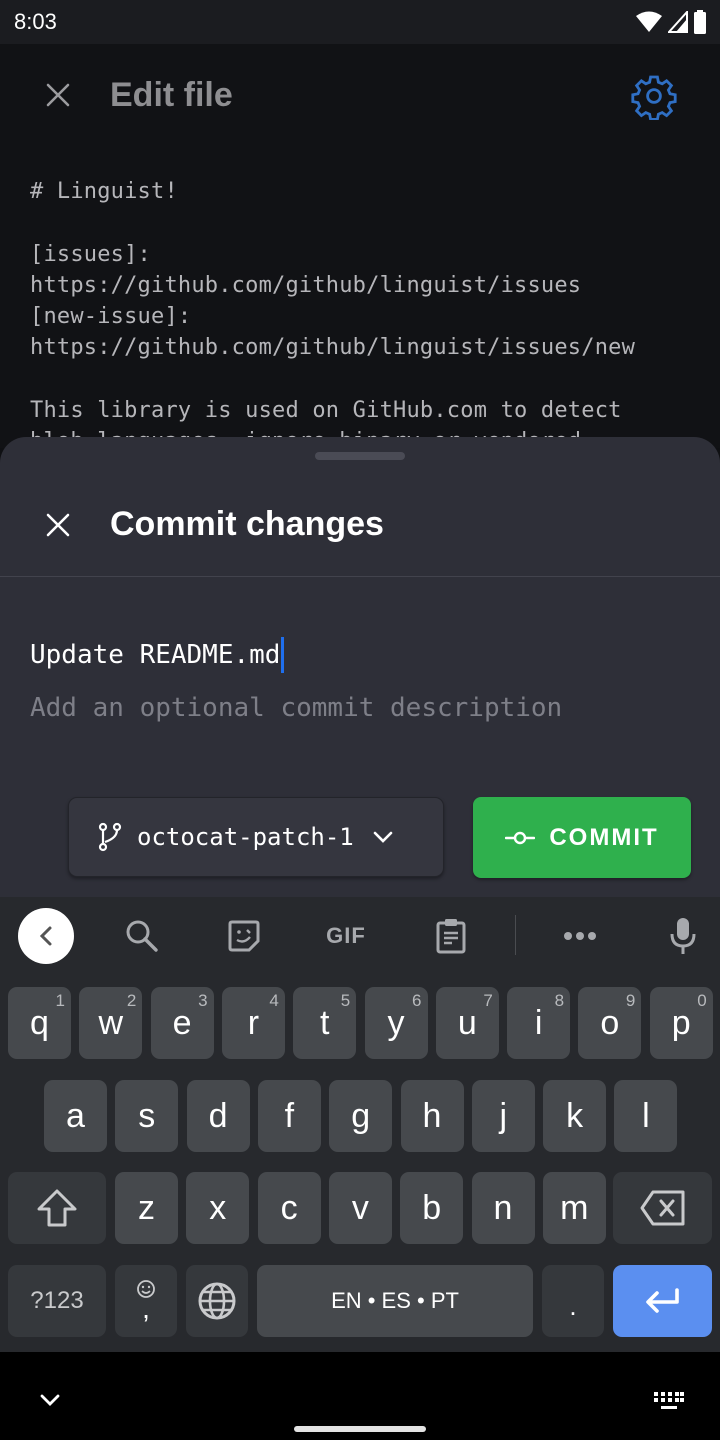 This screenshot has width=720, height=1440. Describe the element at coordinates (274, 1000) in the screenshot. I see `key-hint: 4` at that location.